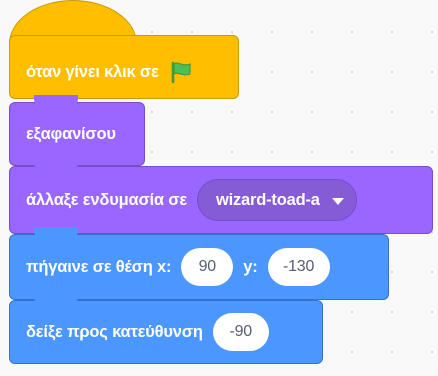  I want to click on hide-block: εξαφανίσου, so click(77, 130).